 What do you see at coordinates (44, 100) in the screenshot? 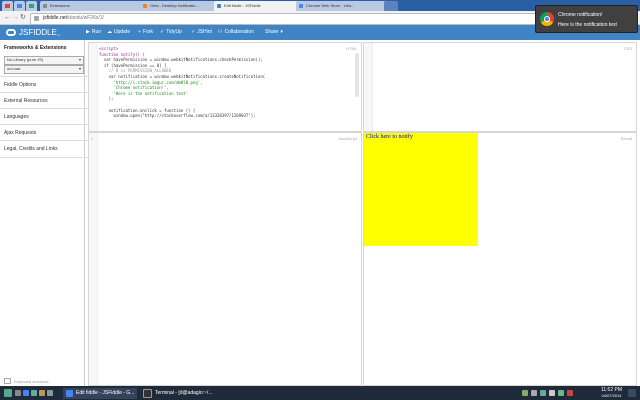
I see `sidebar-item-external-resources: External Resources` at bounding box center [44, 100].